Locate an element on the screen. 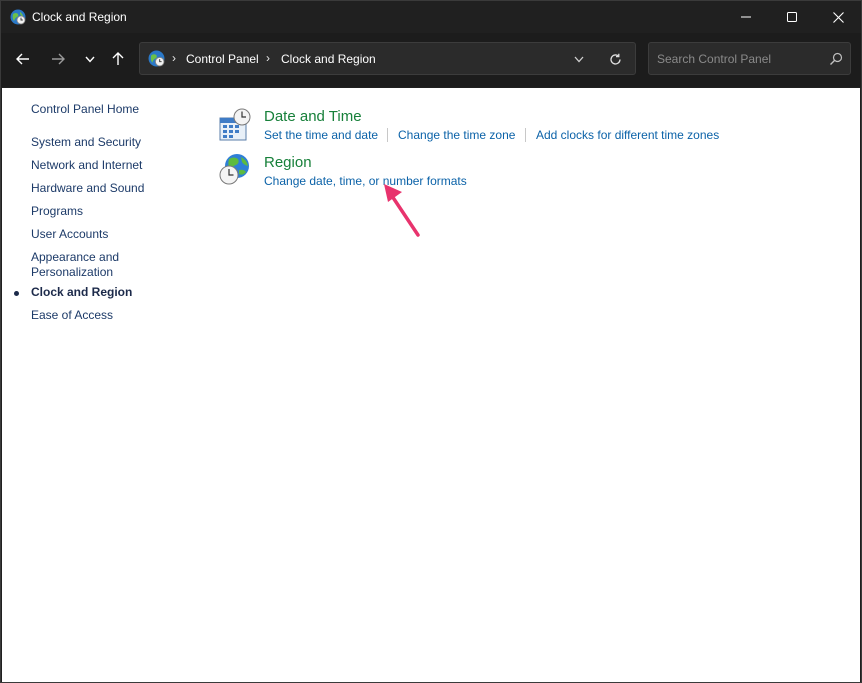 This screenshot has height=683, width=862. close-icon is located at coordinates (838, 17).